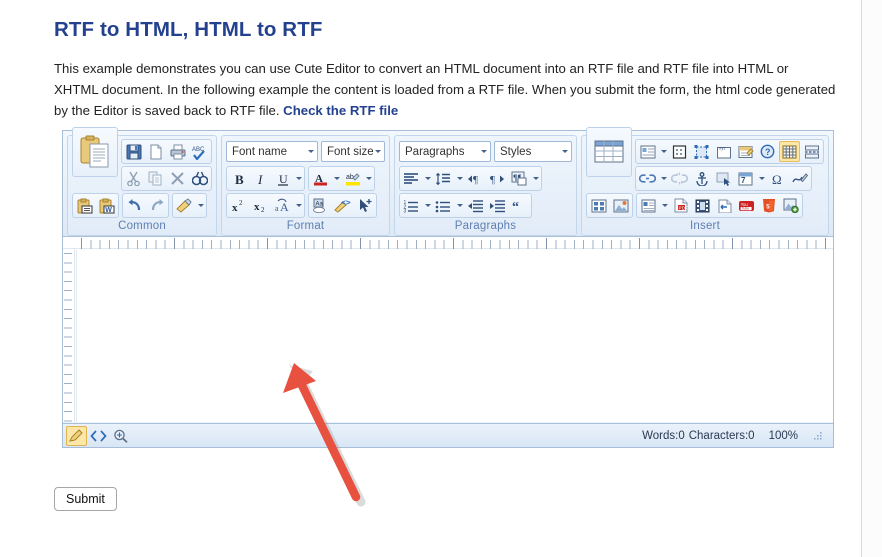 Image resolution: width=882 pixels, height=557 pixels. What do you see at coordinates (427, 205) in the screenshot?
I see `numbered-list-dropdown-caret` at bounding box center [427, 205].